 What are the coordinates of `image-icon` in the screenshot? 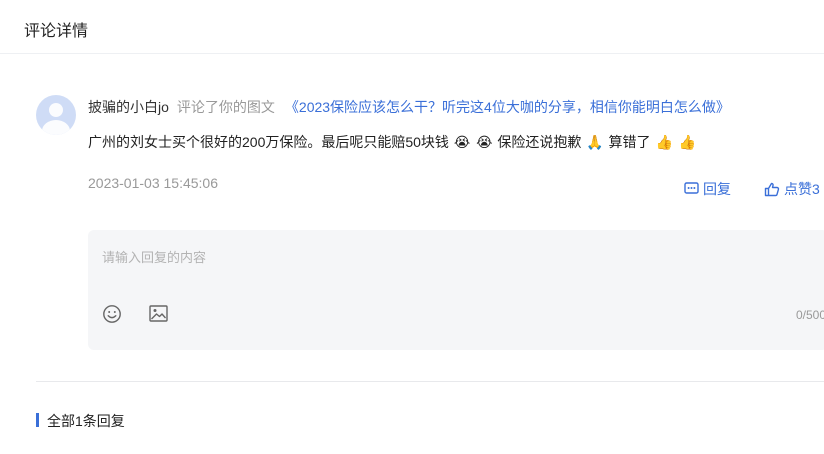 It's located at (158, 313).